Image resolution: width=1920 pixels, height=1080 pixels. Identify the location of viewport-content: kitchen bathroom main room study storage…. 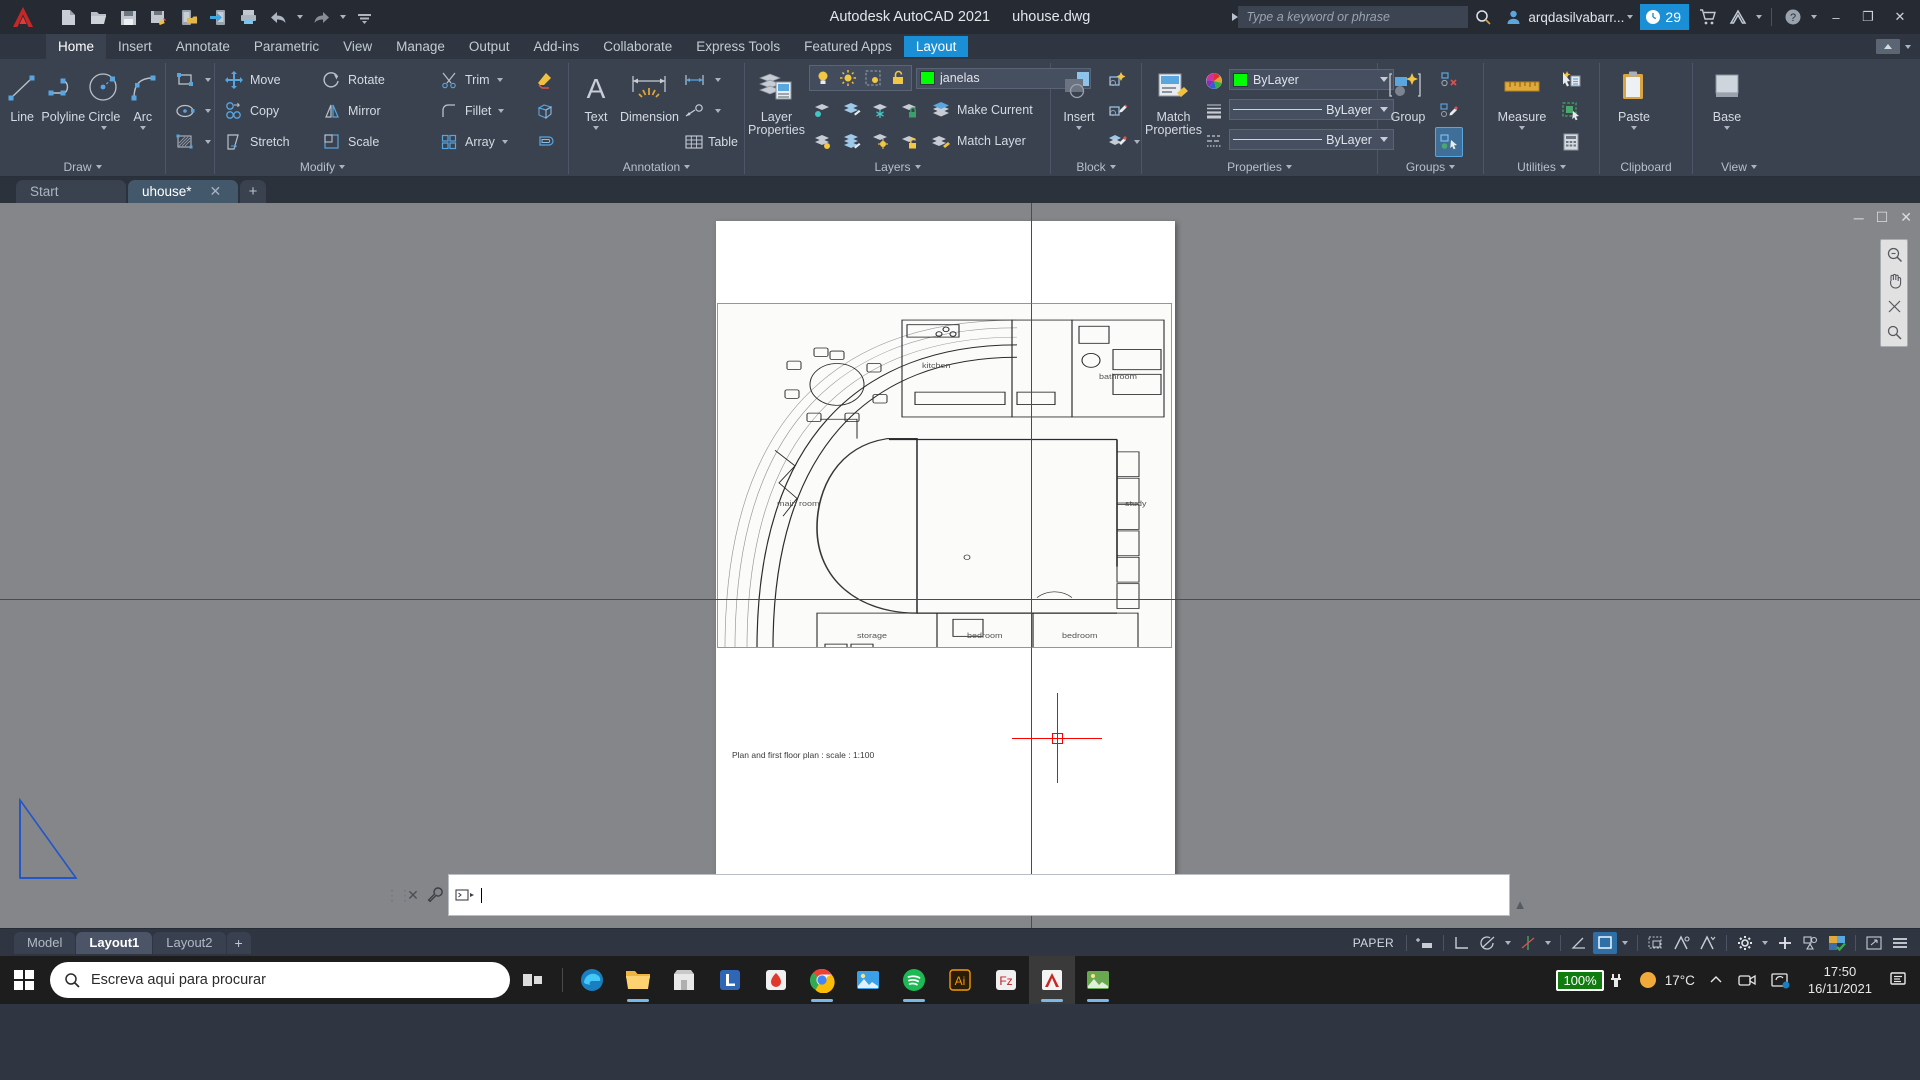
(944, 475).